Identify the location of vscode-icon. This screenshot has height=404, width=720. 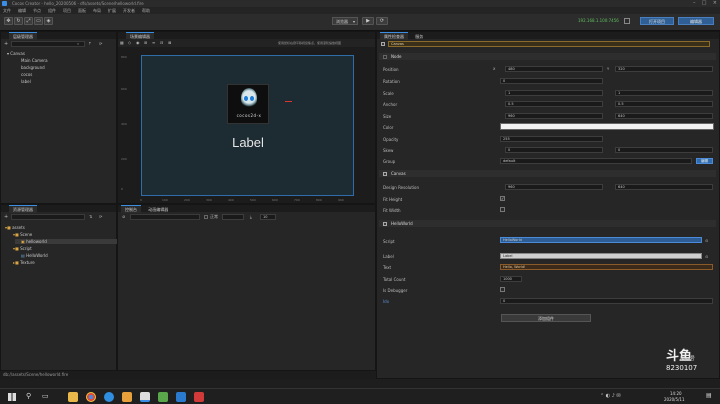
(181, 397).